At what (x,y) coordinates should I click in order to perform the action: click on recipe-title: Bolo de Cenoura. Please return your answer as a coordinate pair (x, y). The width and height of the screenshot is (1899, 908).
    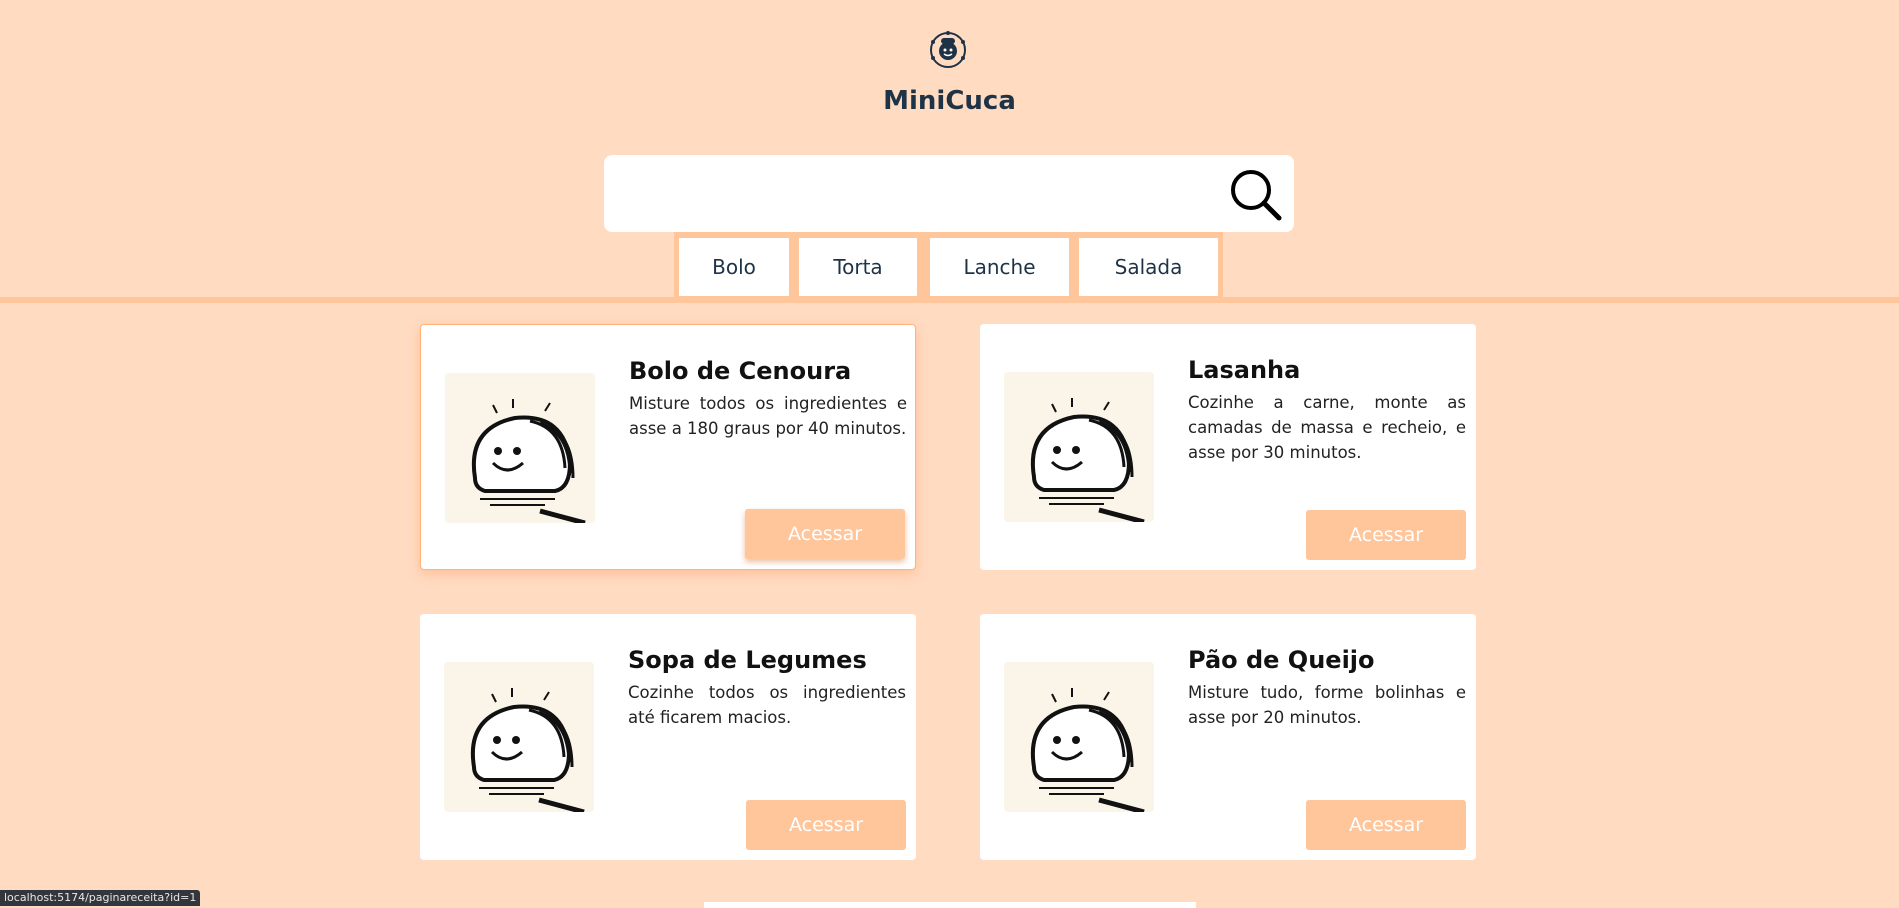
    Looking at the image, I should click on (740, 371).